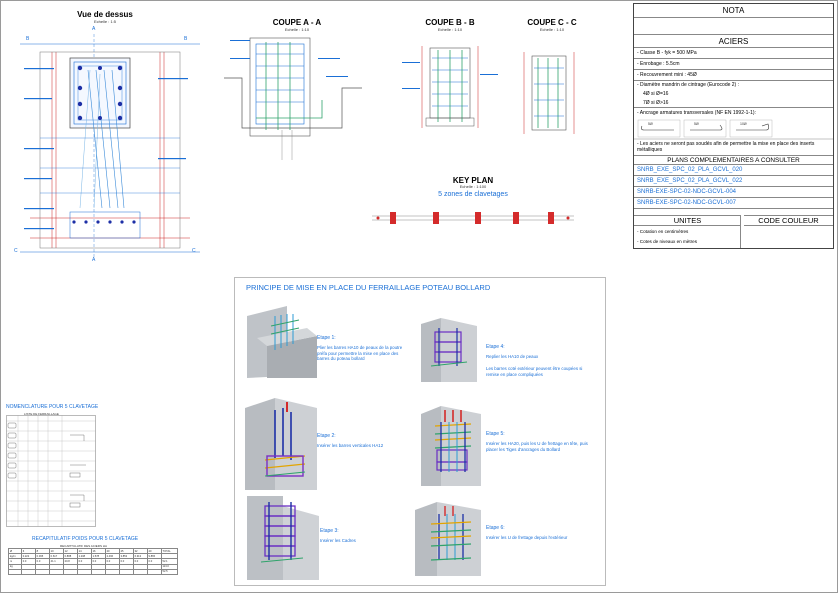 This screenshot has width=838, height=593. Describe the element at coordinates (326, 338) in the screenshot. I see `step-1-label: Etape 1:` at that location.